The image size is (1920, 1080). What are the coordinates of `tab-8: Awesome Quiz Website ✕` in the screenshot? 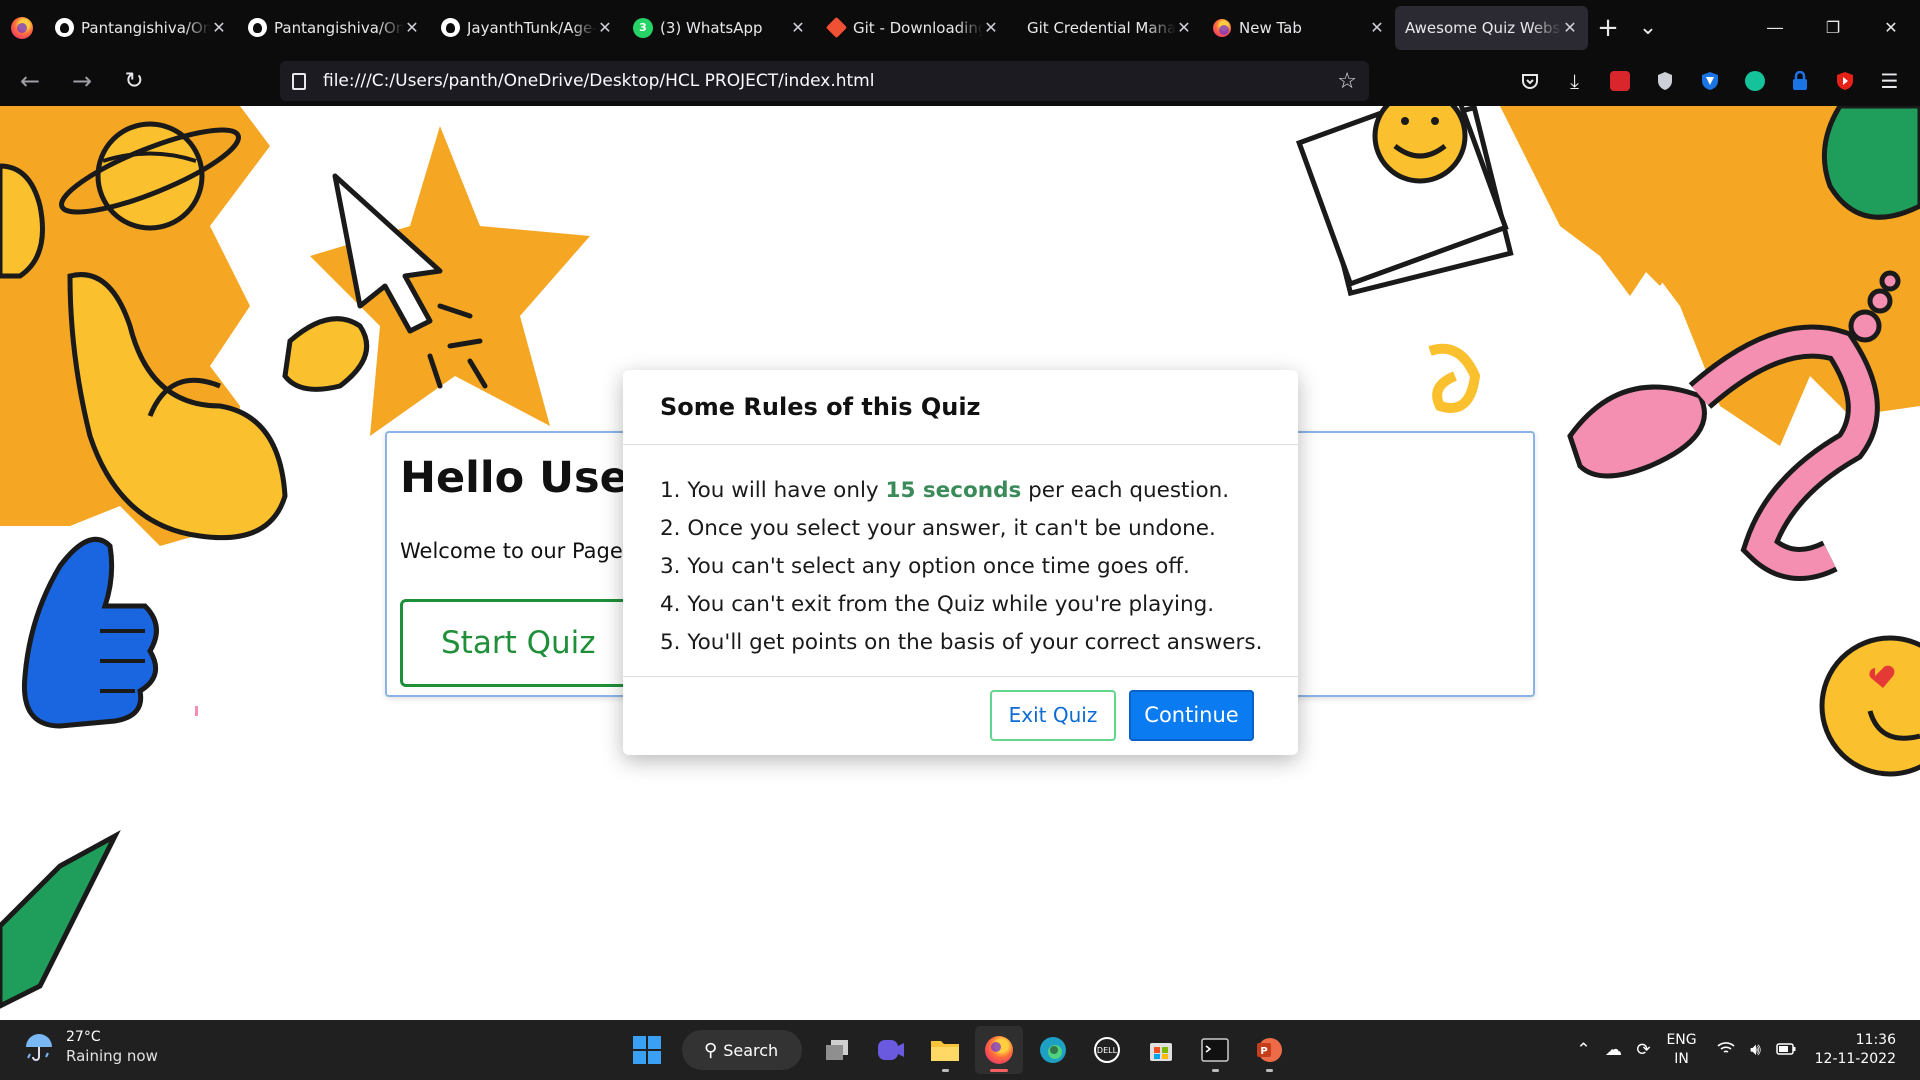 It's located at (1491, 27).